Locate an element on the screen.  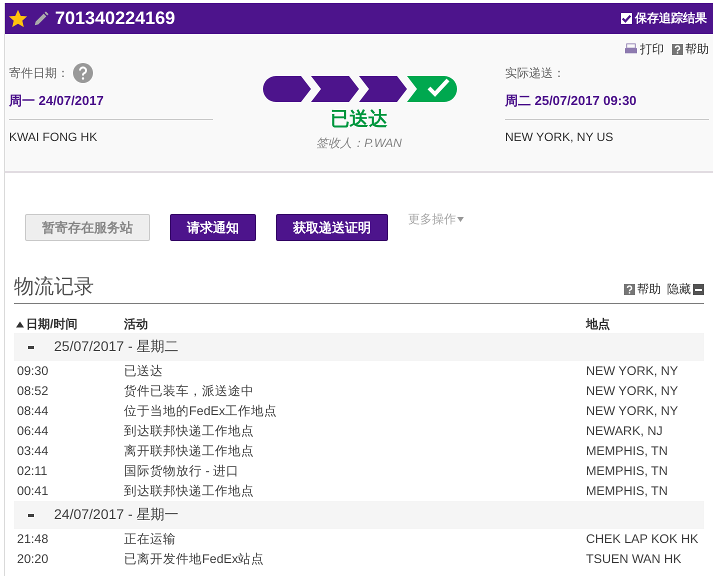
activity-cell-text: 正在运输 is located at coordinates (150, 539).